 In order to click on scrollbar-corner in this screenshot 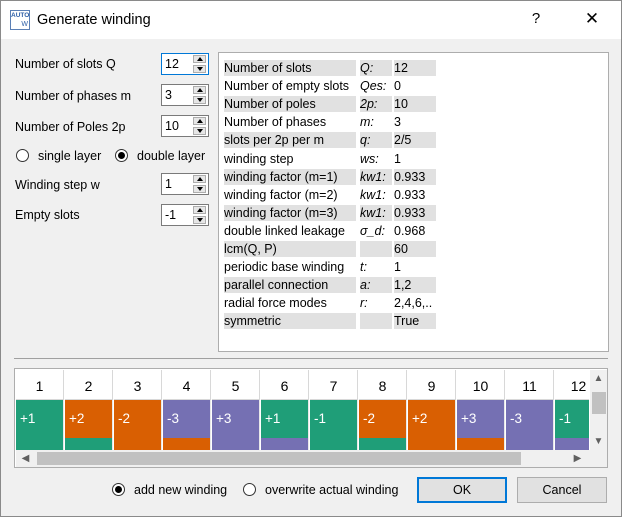, I will do `click(598, 458)`.